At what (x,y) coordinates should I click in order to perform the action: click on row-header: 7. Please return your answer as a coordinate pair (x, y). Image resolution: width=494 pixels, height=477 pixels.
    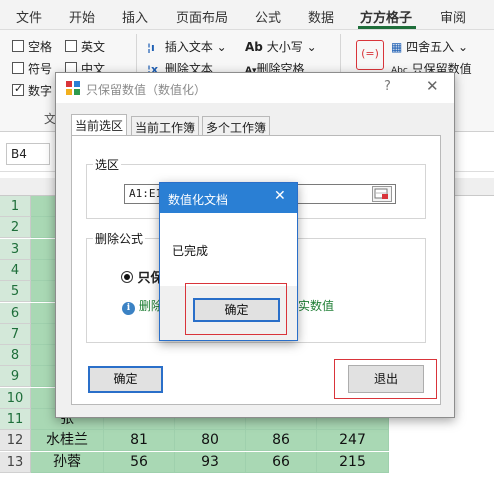
    Looking at the image, I should click on (15, 334).